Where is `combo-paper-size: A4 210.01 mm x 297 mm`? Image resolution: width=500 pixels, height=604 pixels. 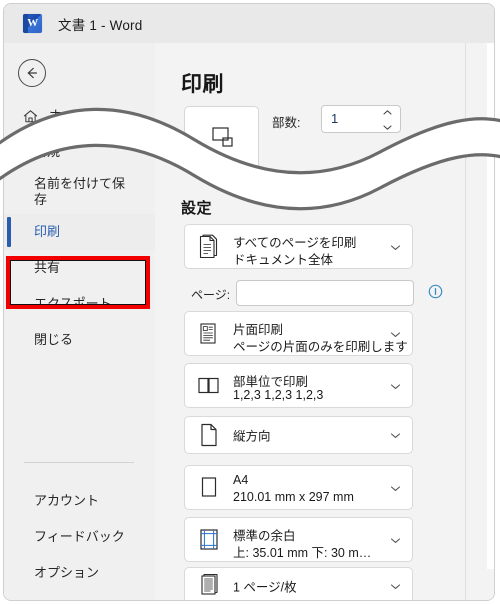 combo-paper-size: A4 210.01 mm x 297 mm is located at coordinates (298, 487).